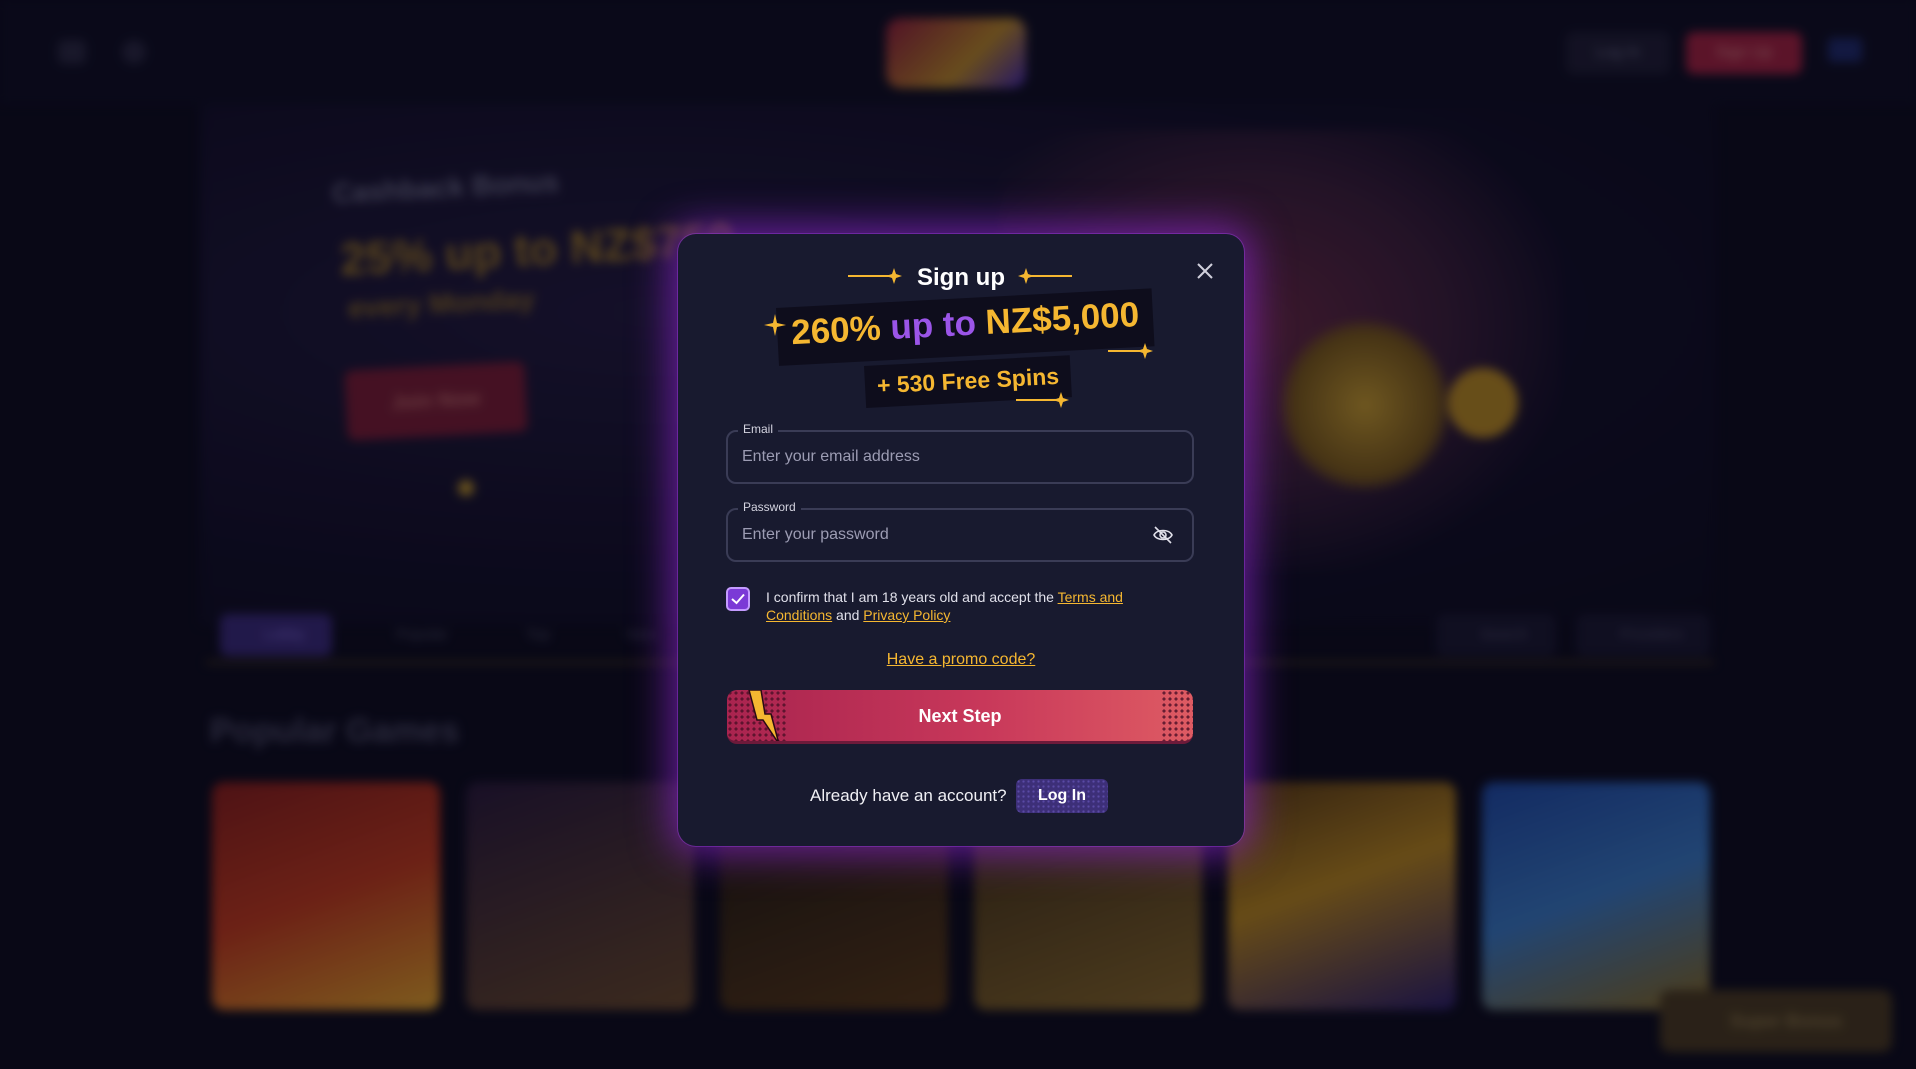 The height and width of the screenshot is (1069, 1916). What do you see at coordinates (908, 795) in the screenshot?
I see `account-prompt: Already have an account?` at bounding box center [908, 795].